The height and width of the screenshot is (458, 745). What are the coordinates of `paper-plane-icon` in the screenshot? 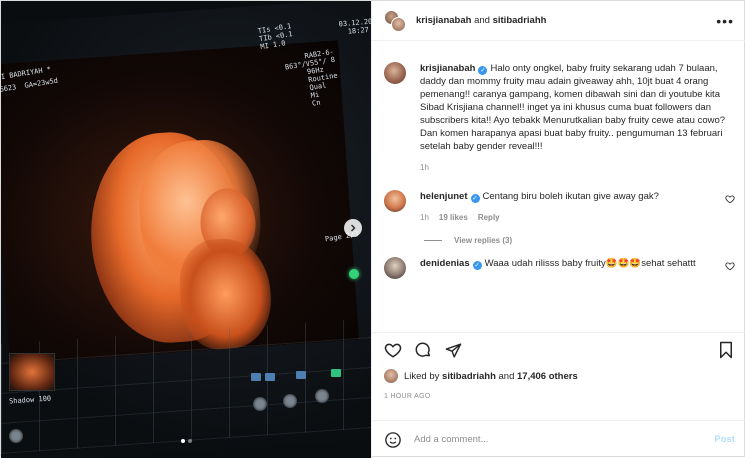 It's located at (453, 350).